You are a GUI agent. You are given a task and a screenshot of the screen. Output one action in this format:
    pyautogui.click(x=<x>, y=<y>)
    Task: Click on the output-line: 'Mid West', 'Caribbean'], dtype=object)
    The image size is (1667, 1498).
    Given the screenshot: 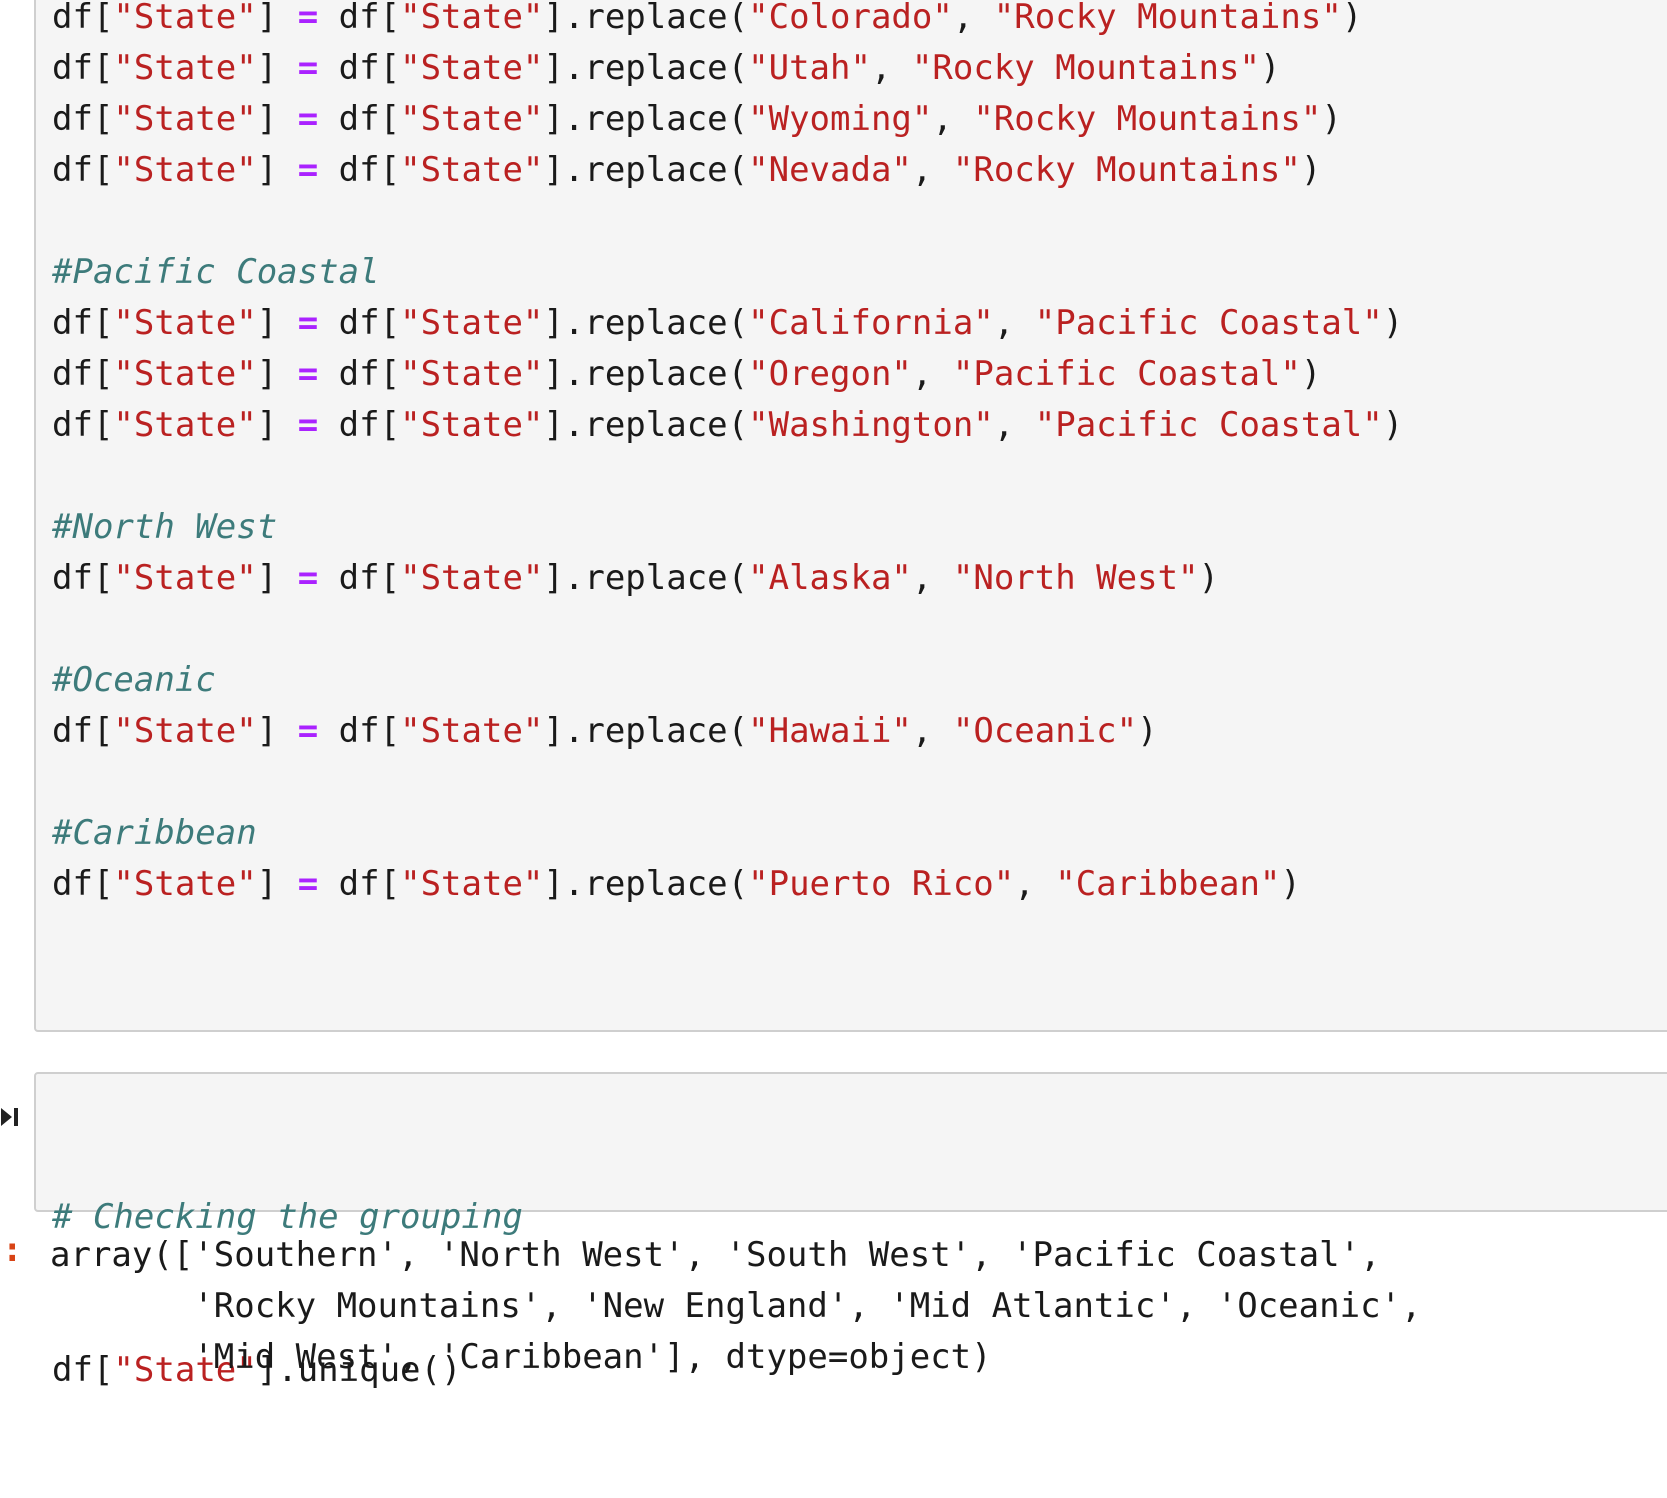 What is the action you would take?
    pyautogui.click(x=521, y=1357)
    